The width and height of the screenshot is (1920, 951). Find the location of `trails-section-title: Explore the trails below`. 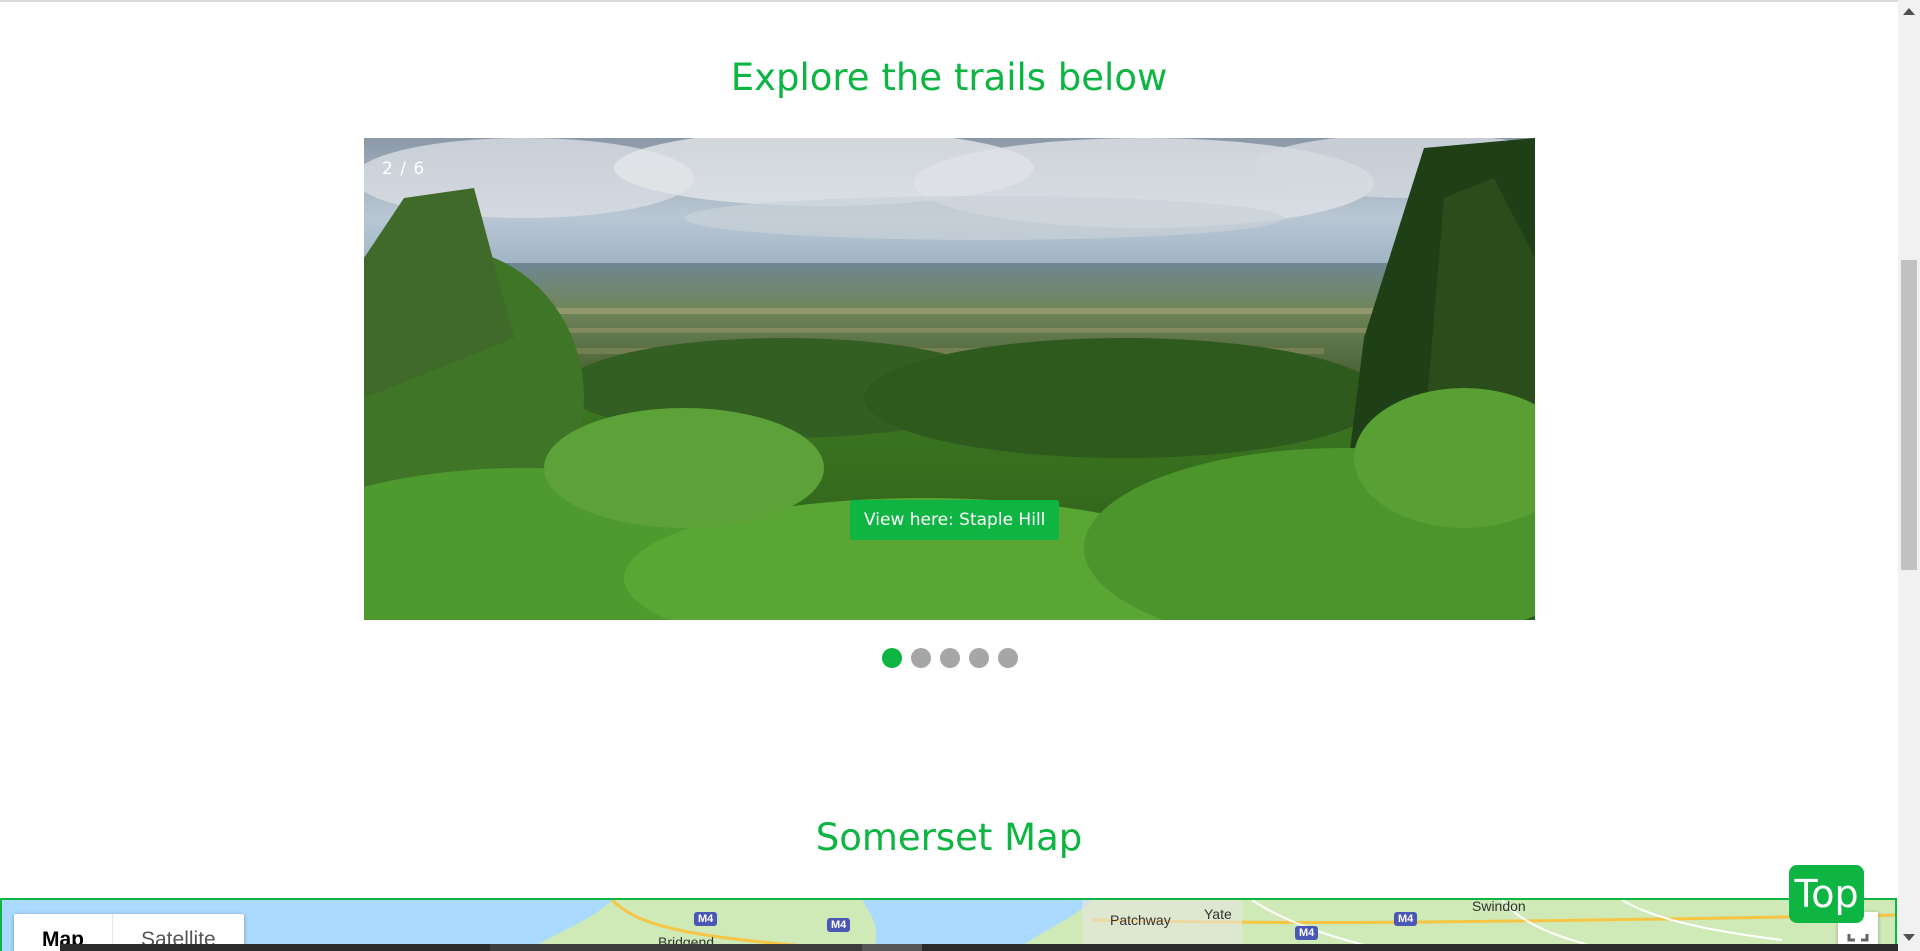

trails-section-title: Explore the trails below is located at coordinates (949, 77).